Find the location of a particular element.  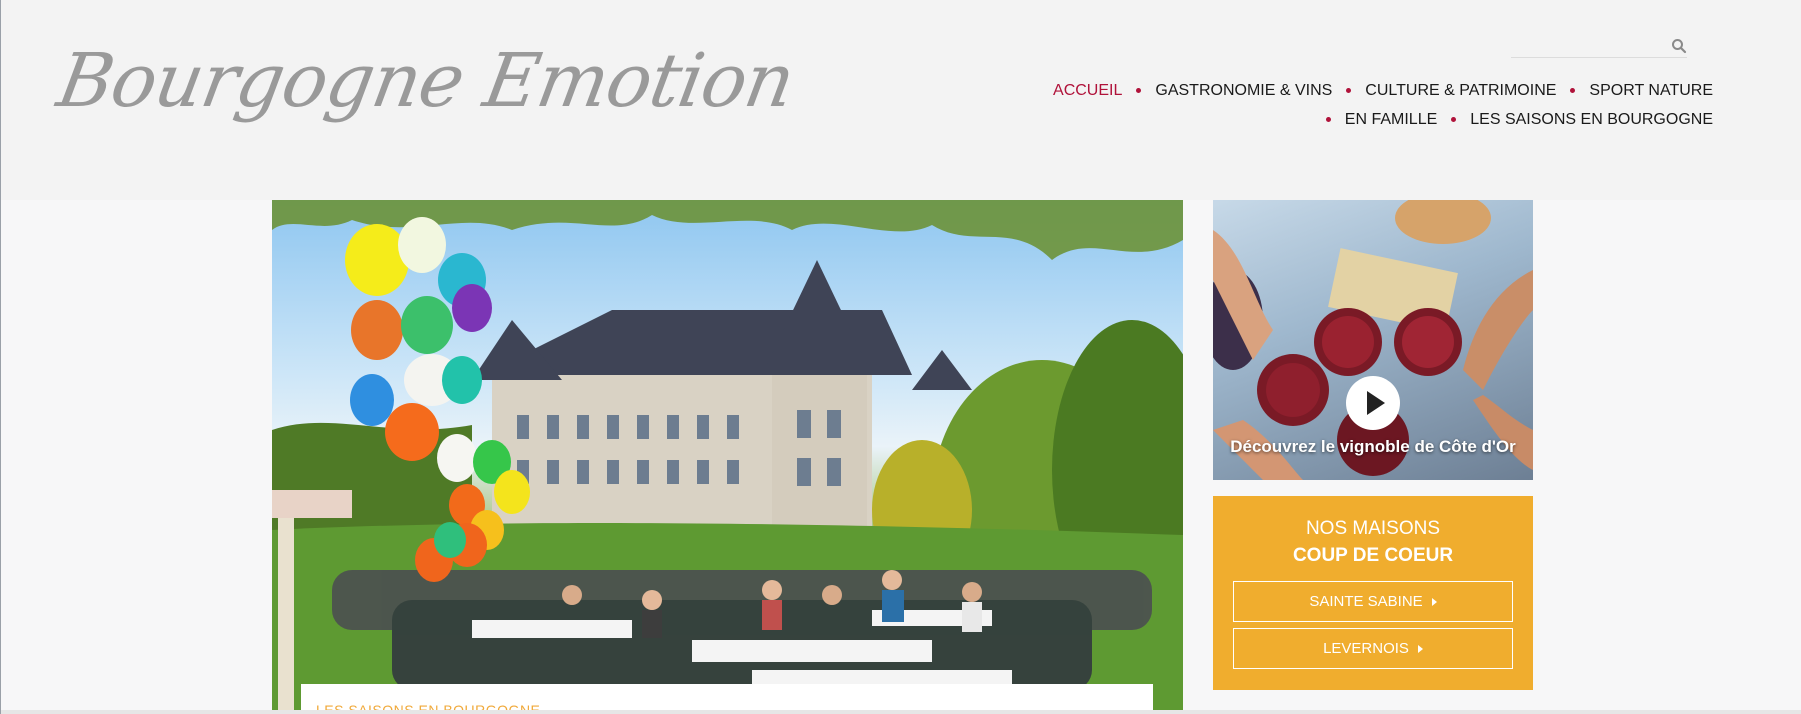

nav-item-en-famille: EN FAMILLE is located at coordinates (1391, 120).